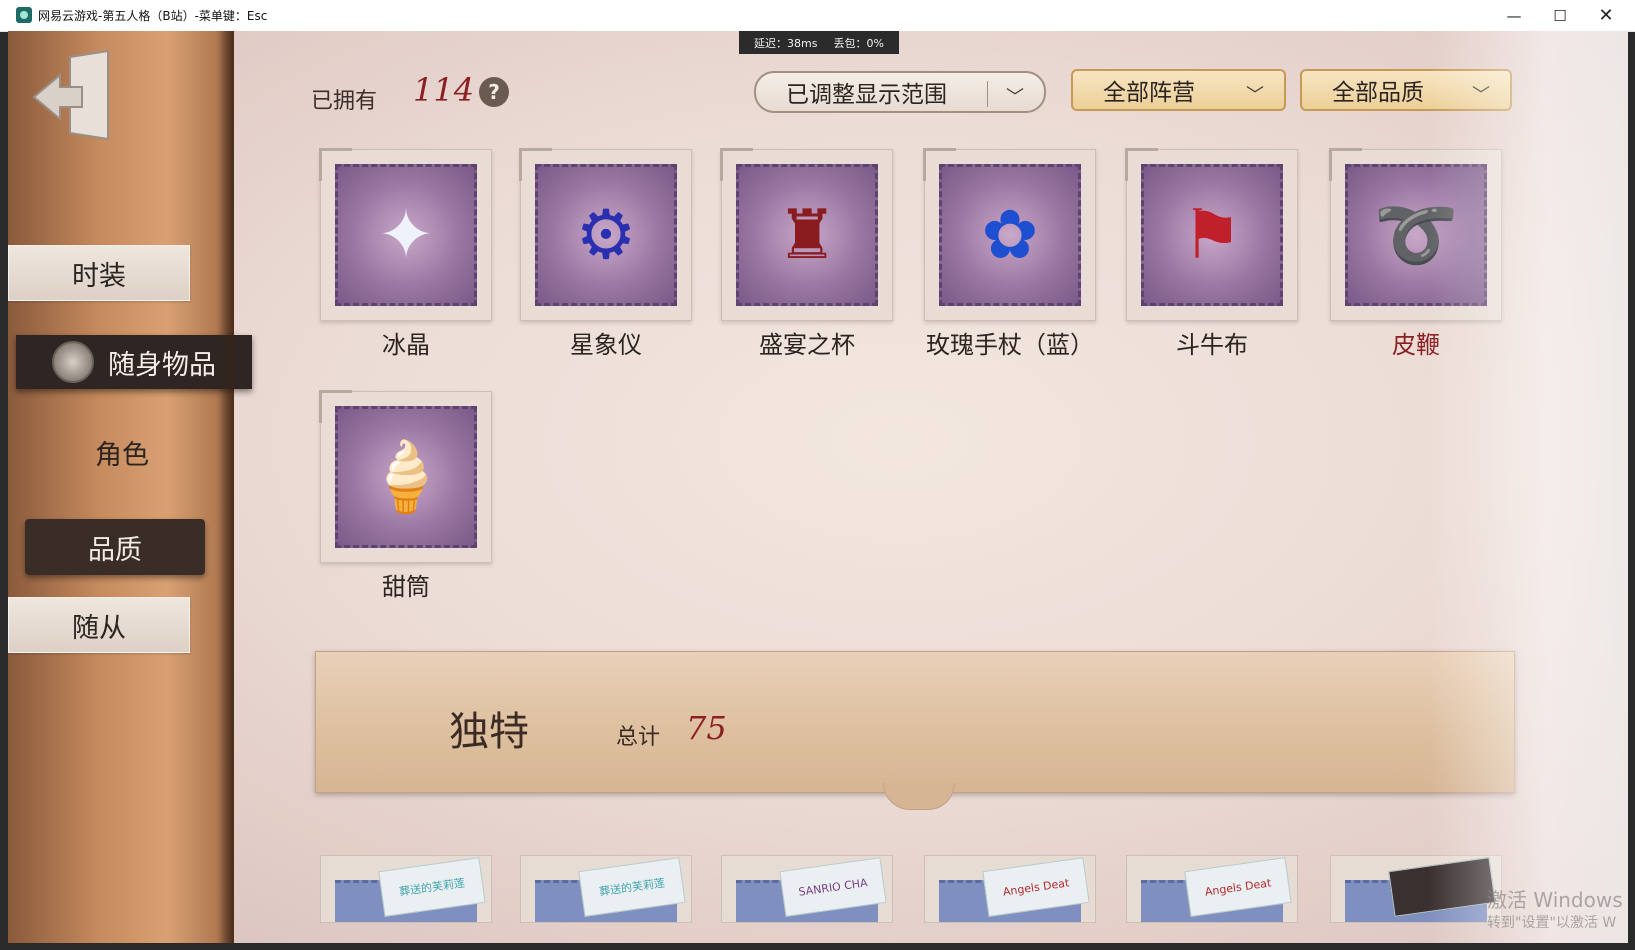  I want to click on item-card-partial, so click(1416, 889).